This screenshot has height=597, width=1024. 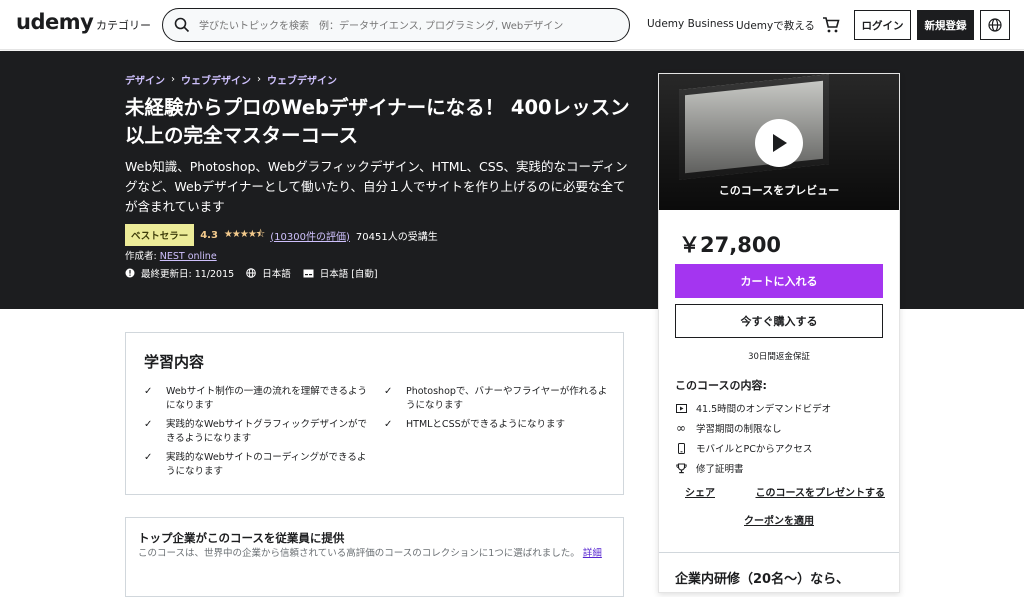 I want to click on categories-menu: カテゴリー, so click(x=123, y=25).